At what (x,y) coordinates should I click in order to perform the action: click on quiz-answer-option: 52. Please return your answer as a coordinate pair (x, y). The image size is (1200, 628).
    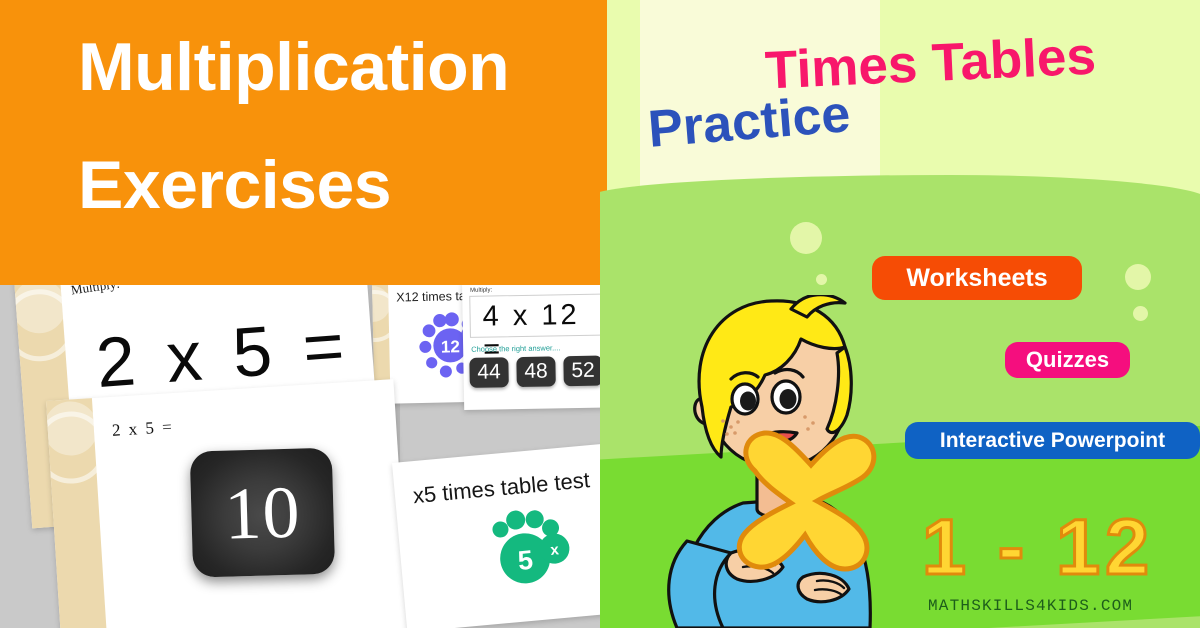
    Looking at the image, I should click on (581, 371).